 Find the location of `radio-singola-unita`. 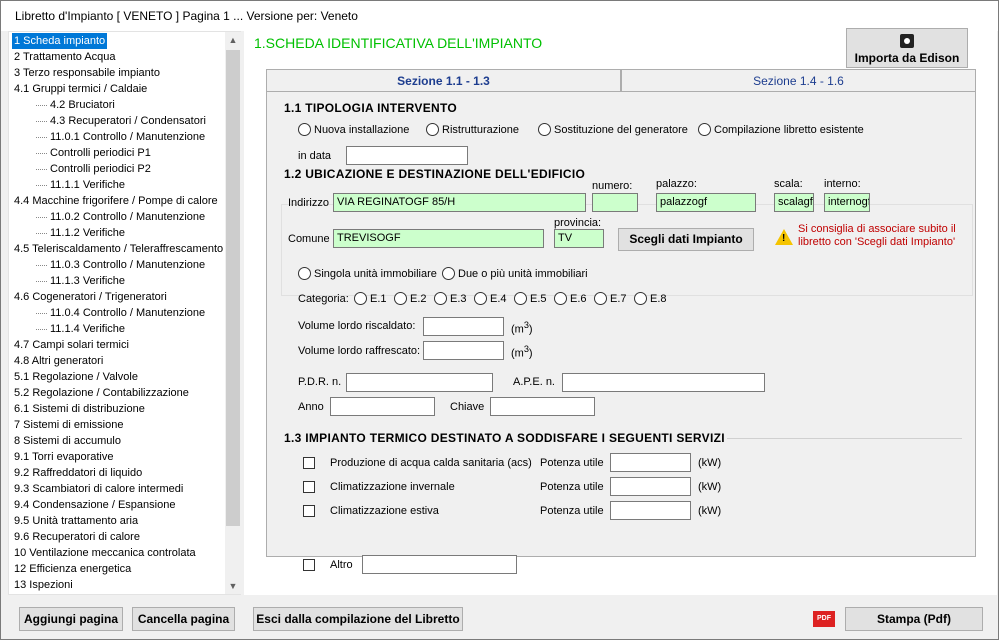

radio-singola-unita is located at coordinates (304, 273).